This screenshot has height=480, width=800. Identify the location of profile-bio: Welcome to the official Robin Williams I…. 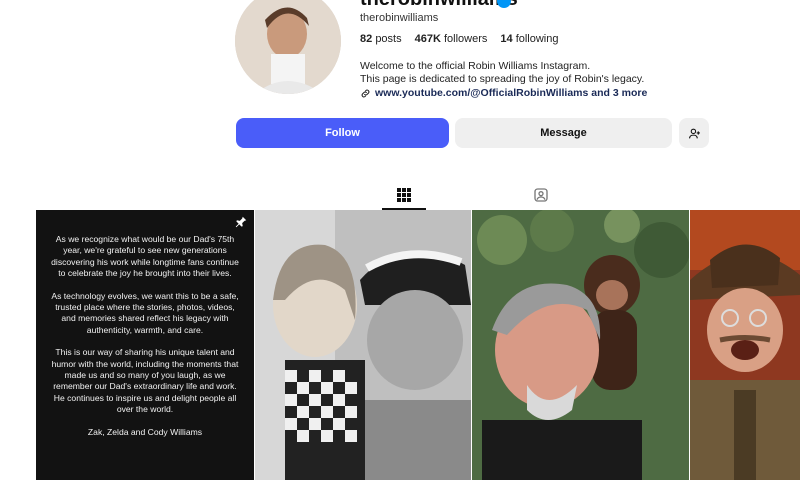
(510, 73).